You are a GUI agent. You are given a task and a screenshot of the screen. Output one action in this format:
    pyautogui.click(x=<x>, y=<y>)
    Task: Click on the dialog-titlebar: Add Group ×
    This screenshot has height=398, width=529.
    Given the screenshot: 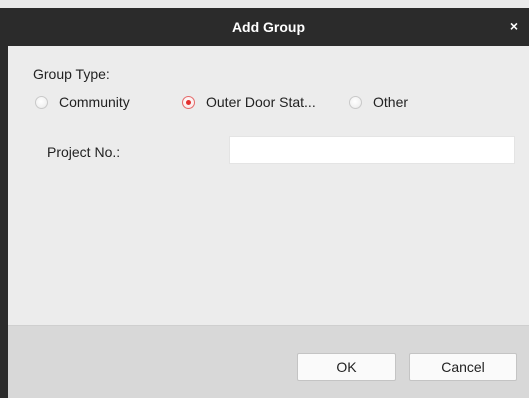 What is the action you would take?
    pyautogui.click(x=268, y=27)
    